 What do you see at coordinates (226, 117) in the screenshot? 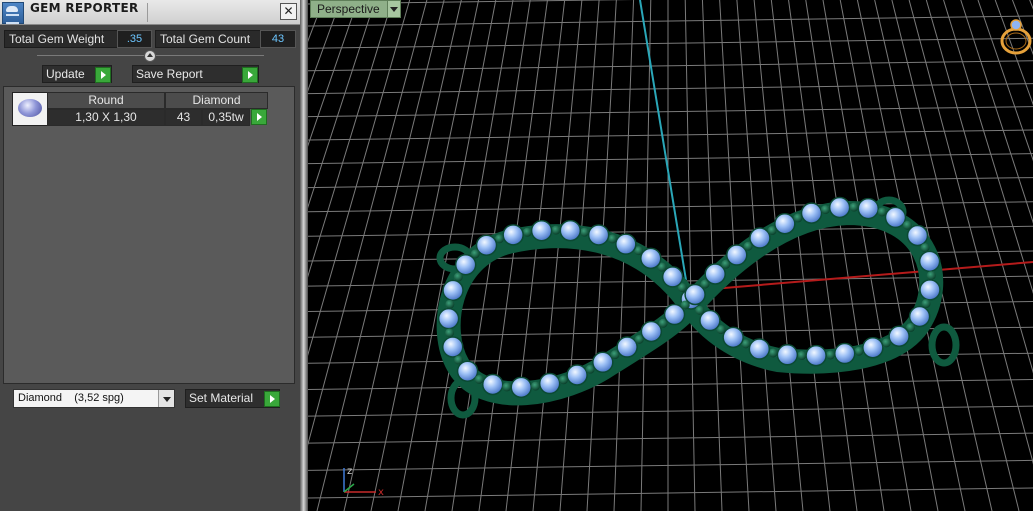
I see `gem-weight-cell: 0,35tw` at bounding box center [226, 117].